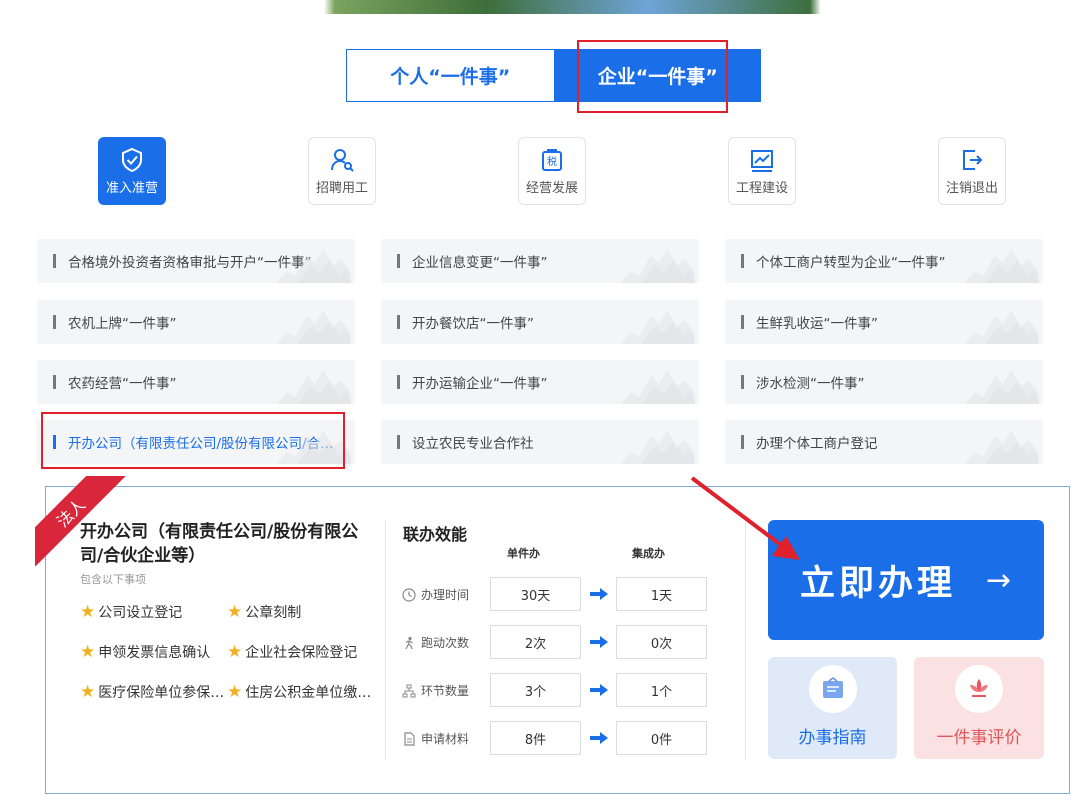  I want to click on efficiency-row-label: 办理时间, so click(435, 594).